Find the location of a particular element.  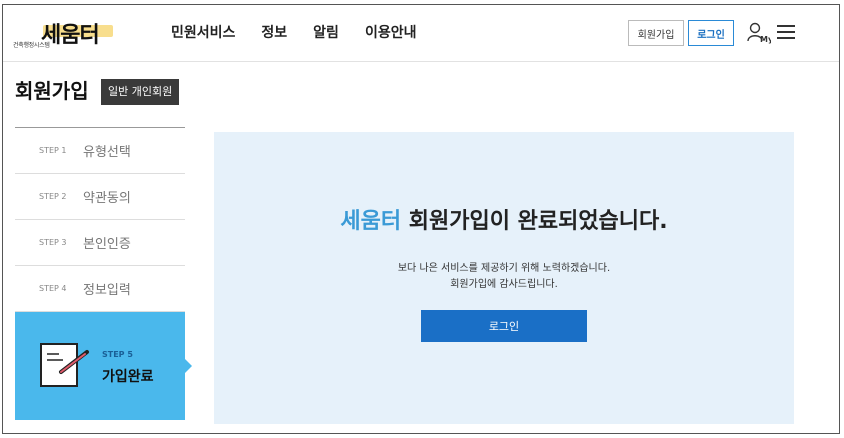

step-number: STEP 3 is located at coordinates (53, 242).